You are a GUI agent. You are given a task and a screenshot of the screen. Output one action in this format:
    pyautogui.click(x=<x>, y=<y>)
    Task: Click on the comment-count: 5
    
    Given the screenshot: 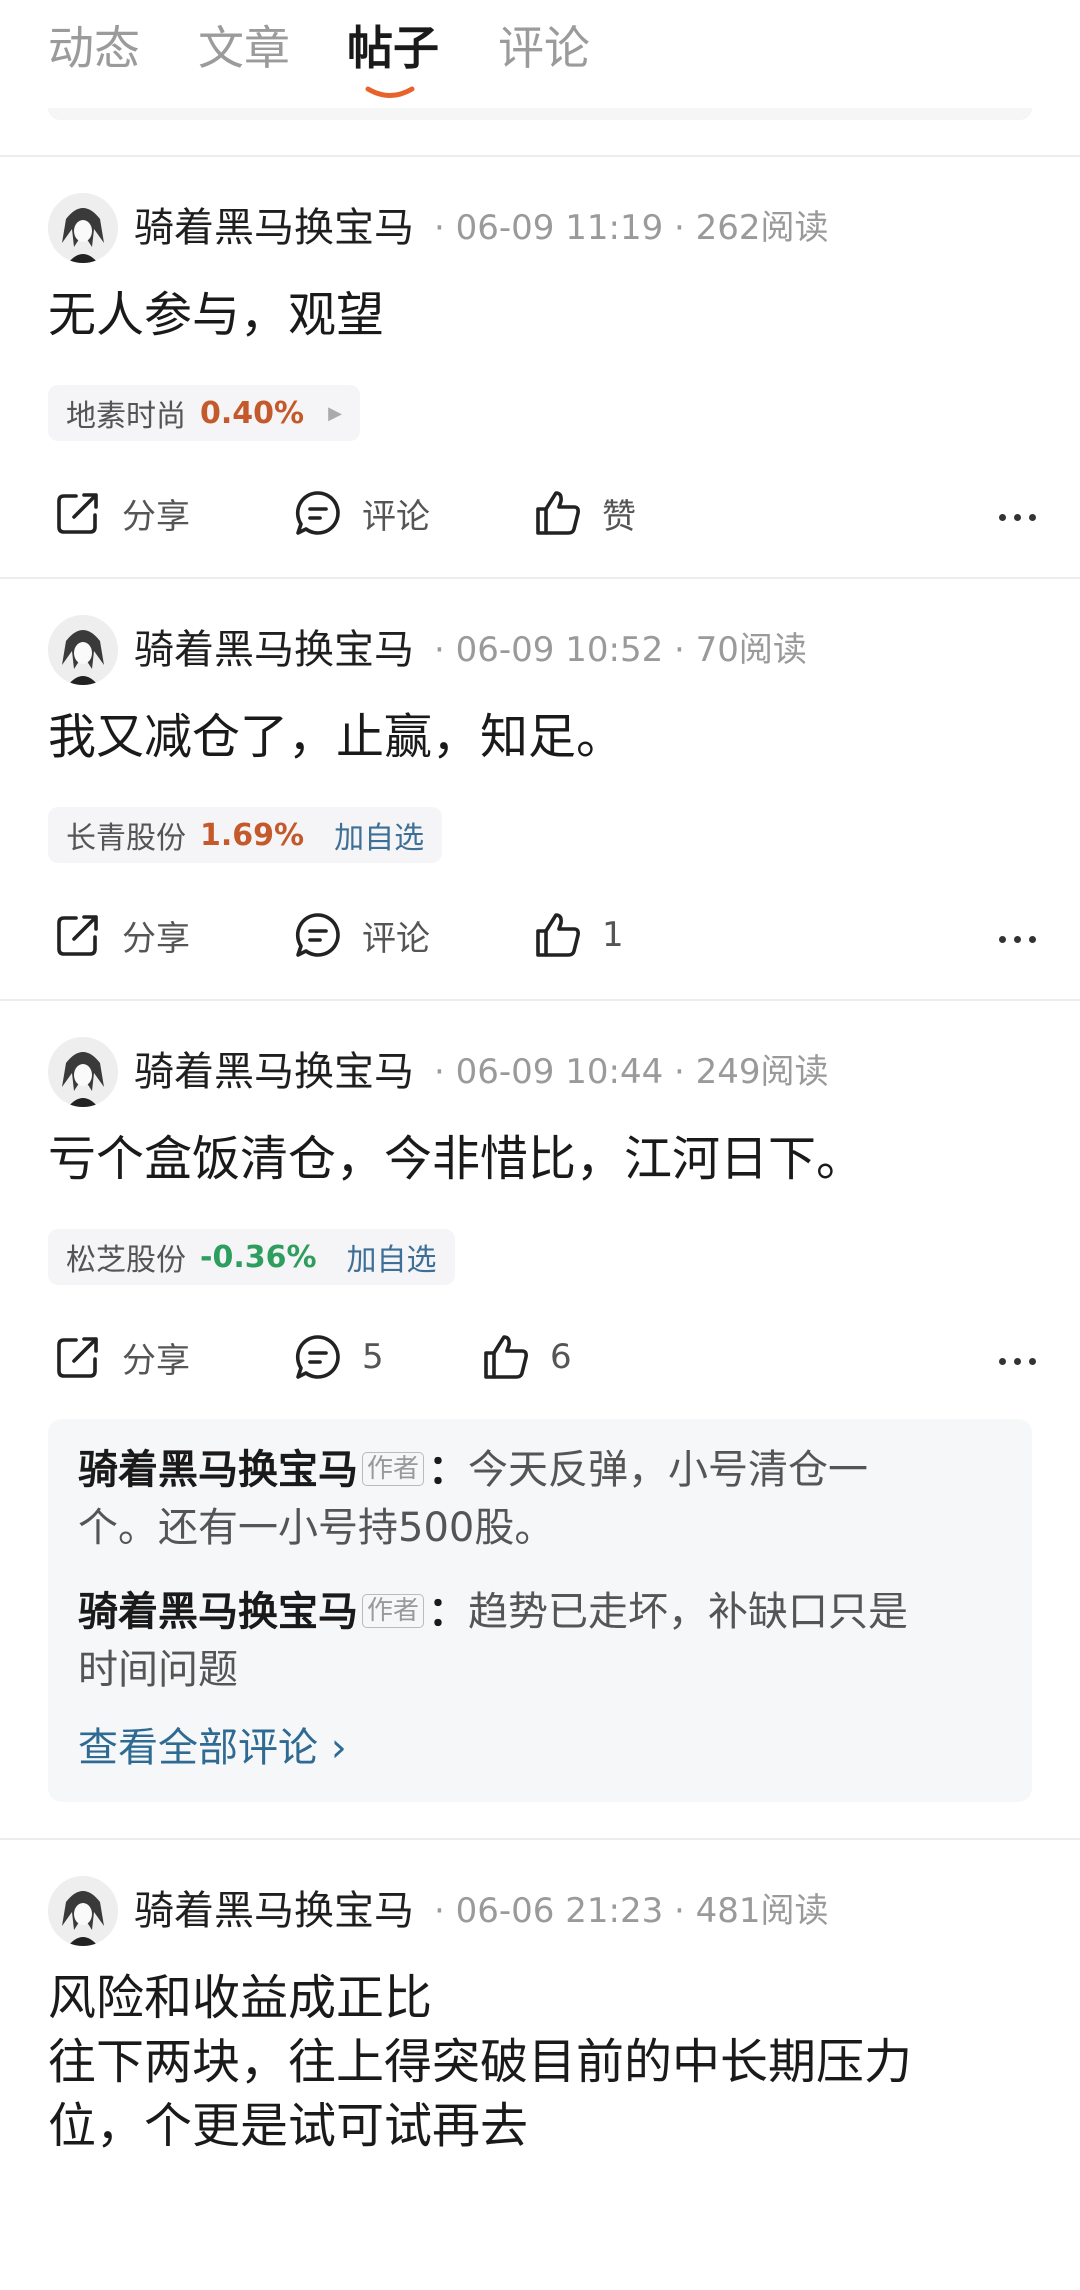 What is the action you would take?
    pyautogui.click(x=373, y=1357)
    